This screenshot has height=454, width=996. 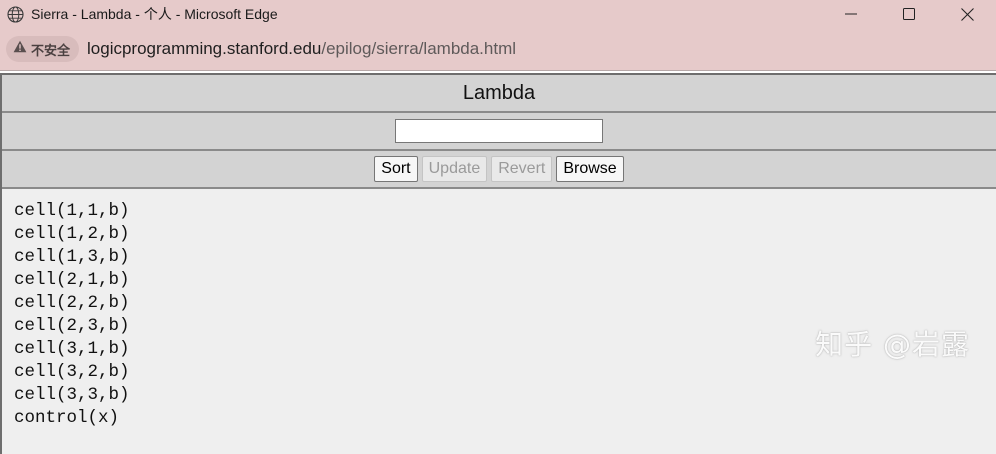 I want to click on input-row, so click(x=499, y=132).